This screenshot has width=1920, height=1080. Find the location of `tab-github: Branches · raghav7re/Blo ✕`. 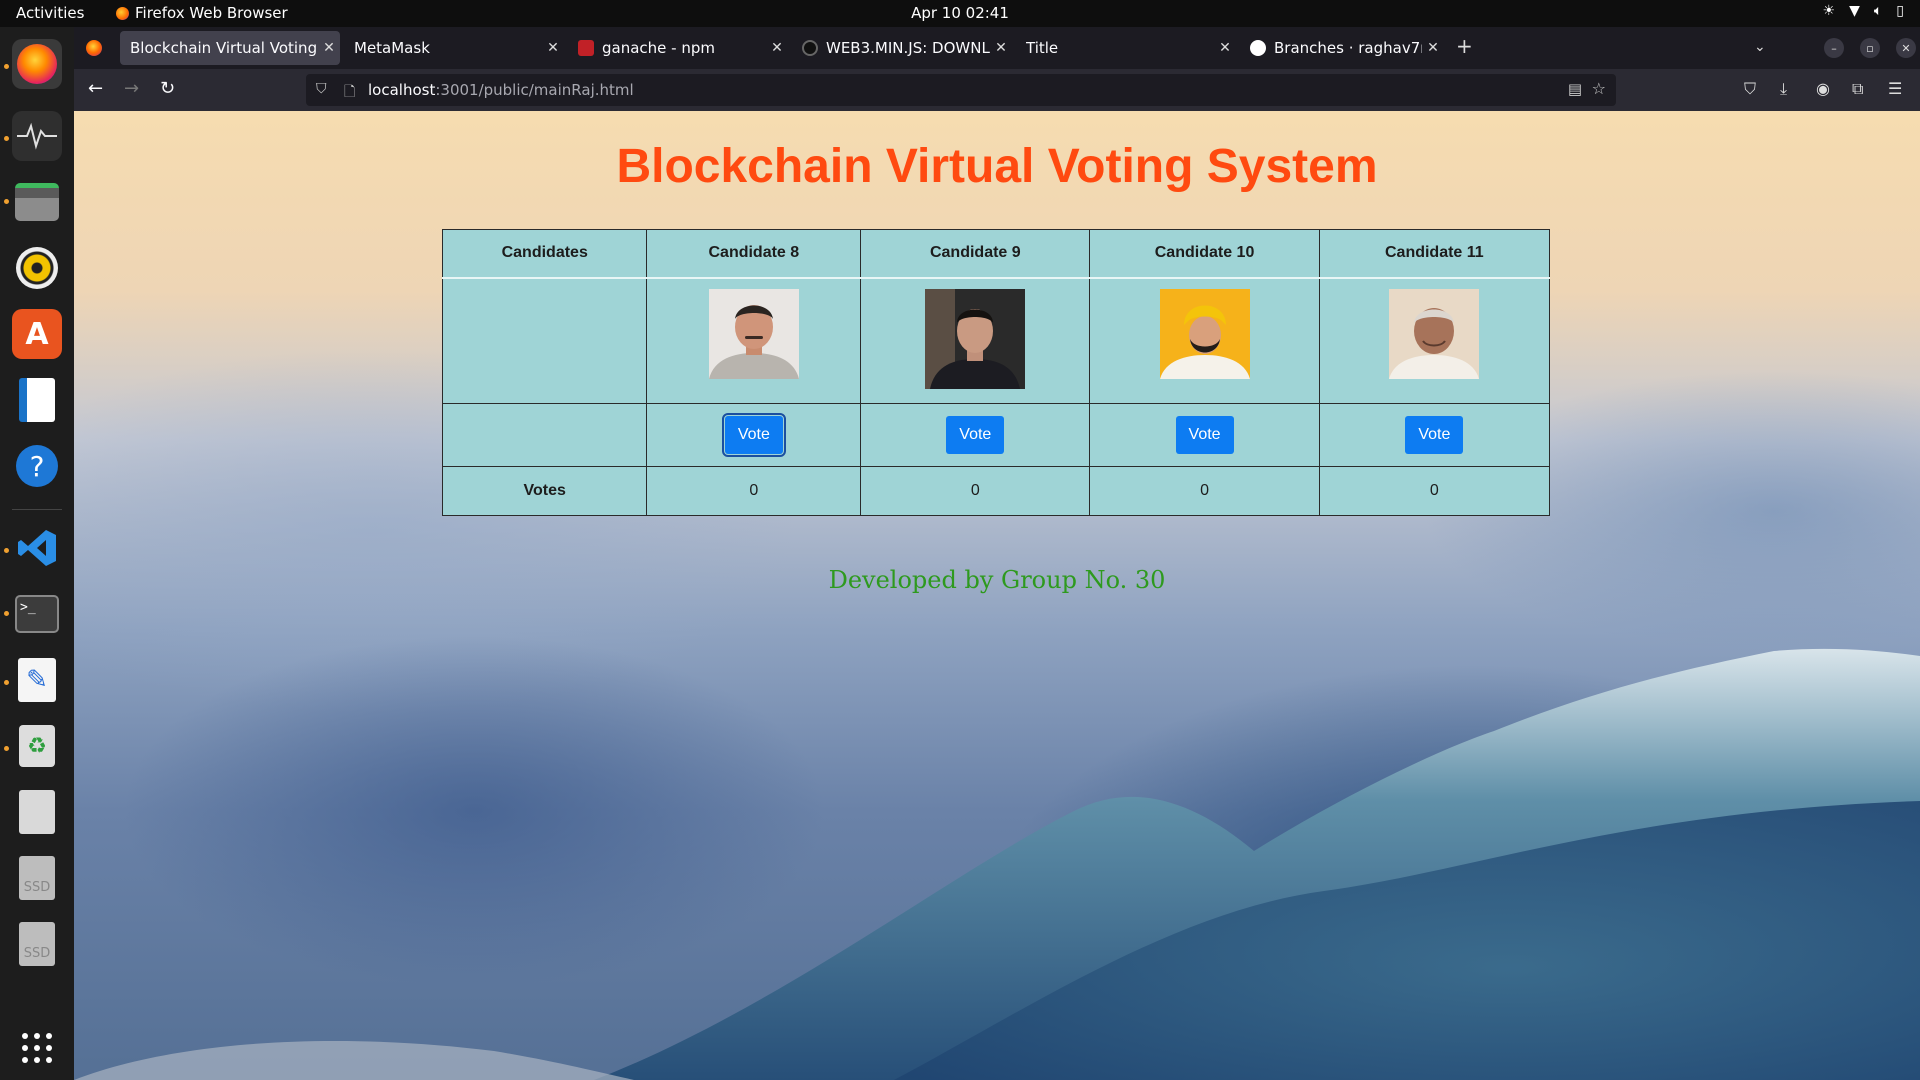

tab-github: Branches · raghav7re/Blo ✕ is located at coordinates (1342, 48).